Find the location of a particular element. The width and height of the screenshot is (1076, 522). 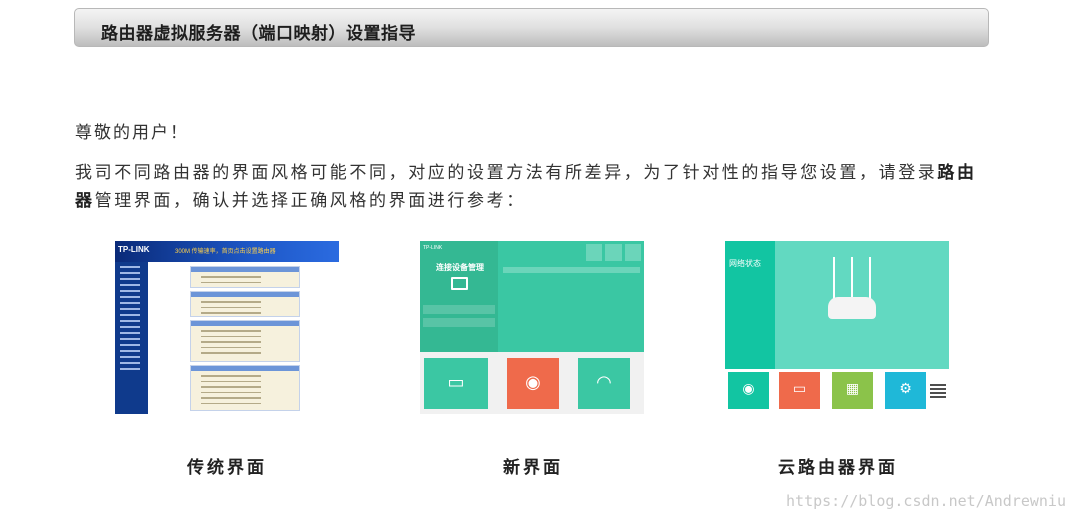

thumb-header: TP-LINK 300M 传输速率，首页点击设置路由器 is located at coordinates (227, 251).